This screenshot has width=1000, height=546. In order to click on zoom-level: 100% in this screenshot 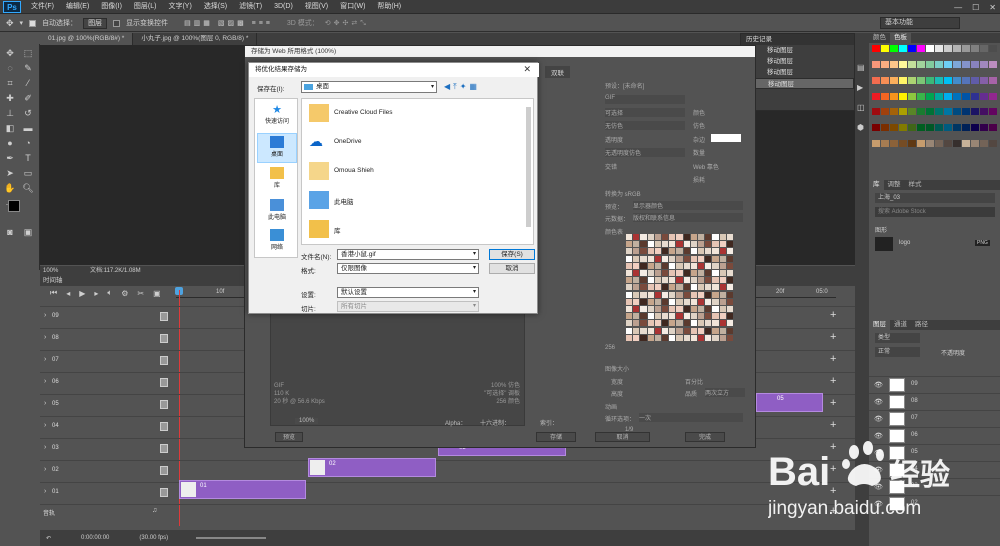, I will do `click(50, 271)`.